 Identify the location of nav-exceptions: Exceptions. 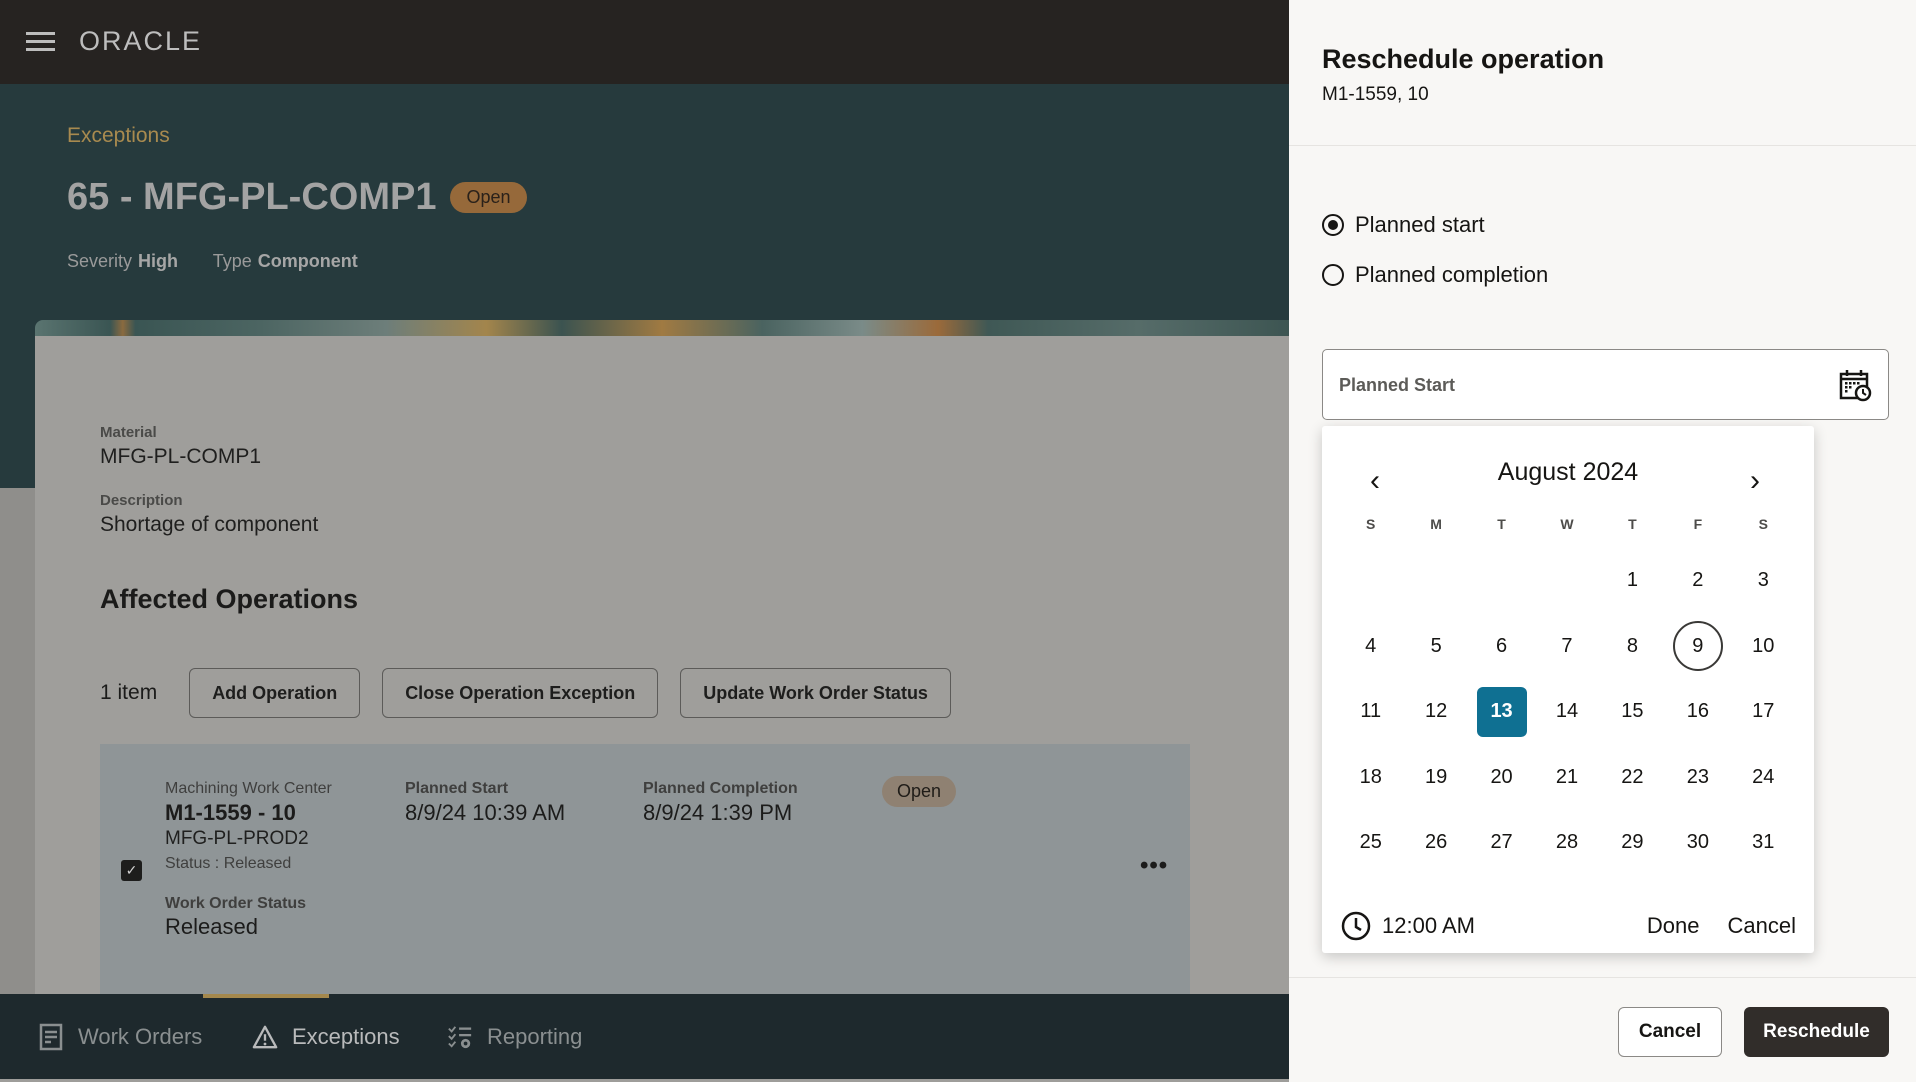
(326, 1036).